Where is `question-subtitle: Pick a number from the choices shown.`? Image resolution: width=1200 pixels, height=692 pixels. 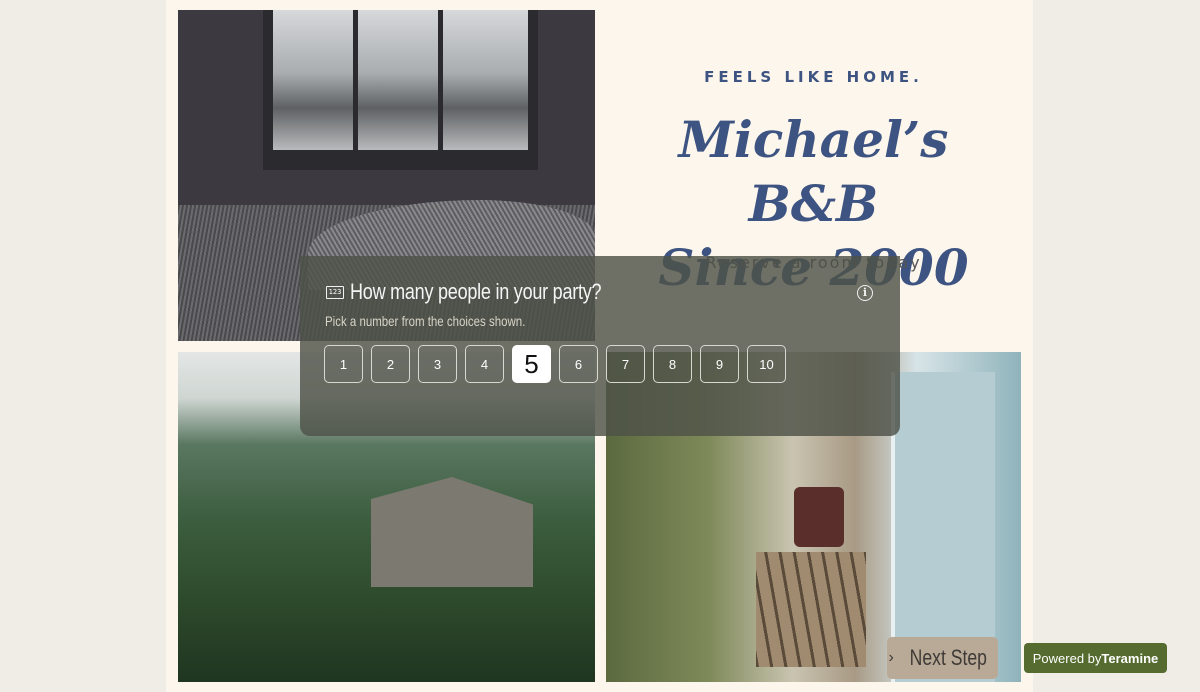 question-subtitle: Pick a number from the choices shown. is located at coordinates (425, 321).